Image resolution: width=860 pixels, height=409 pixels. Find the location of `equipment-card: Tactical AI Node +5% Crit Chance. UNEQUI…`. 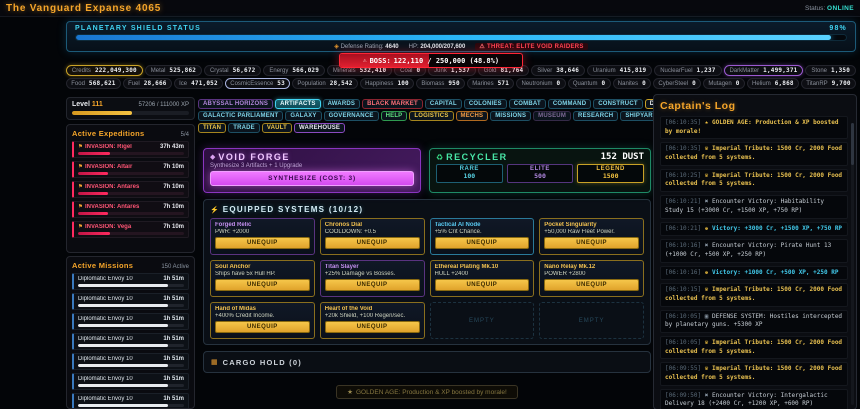

equipment-card: Tactical AI Node +5% Crit Chance. UNEQUI… is located at coordinates (482, 236).